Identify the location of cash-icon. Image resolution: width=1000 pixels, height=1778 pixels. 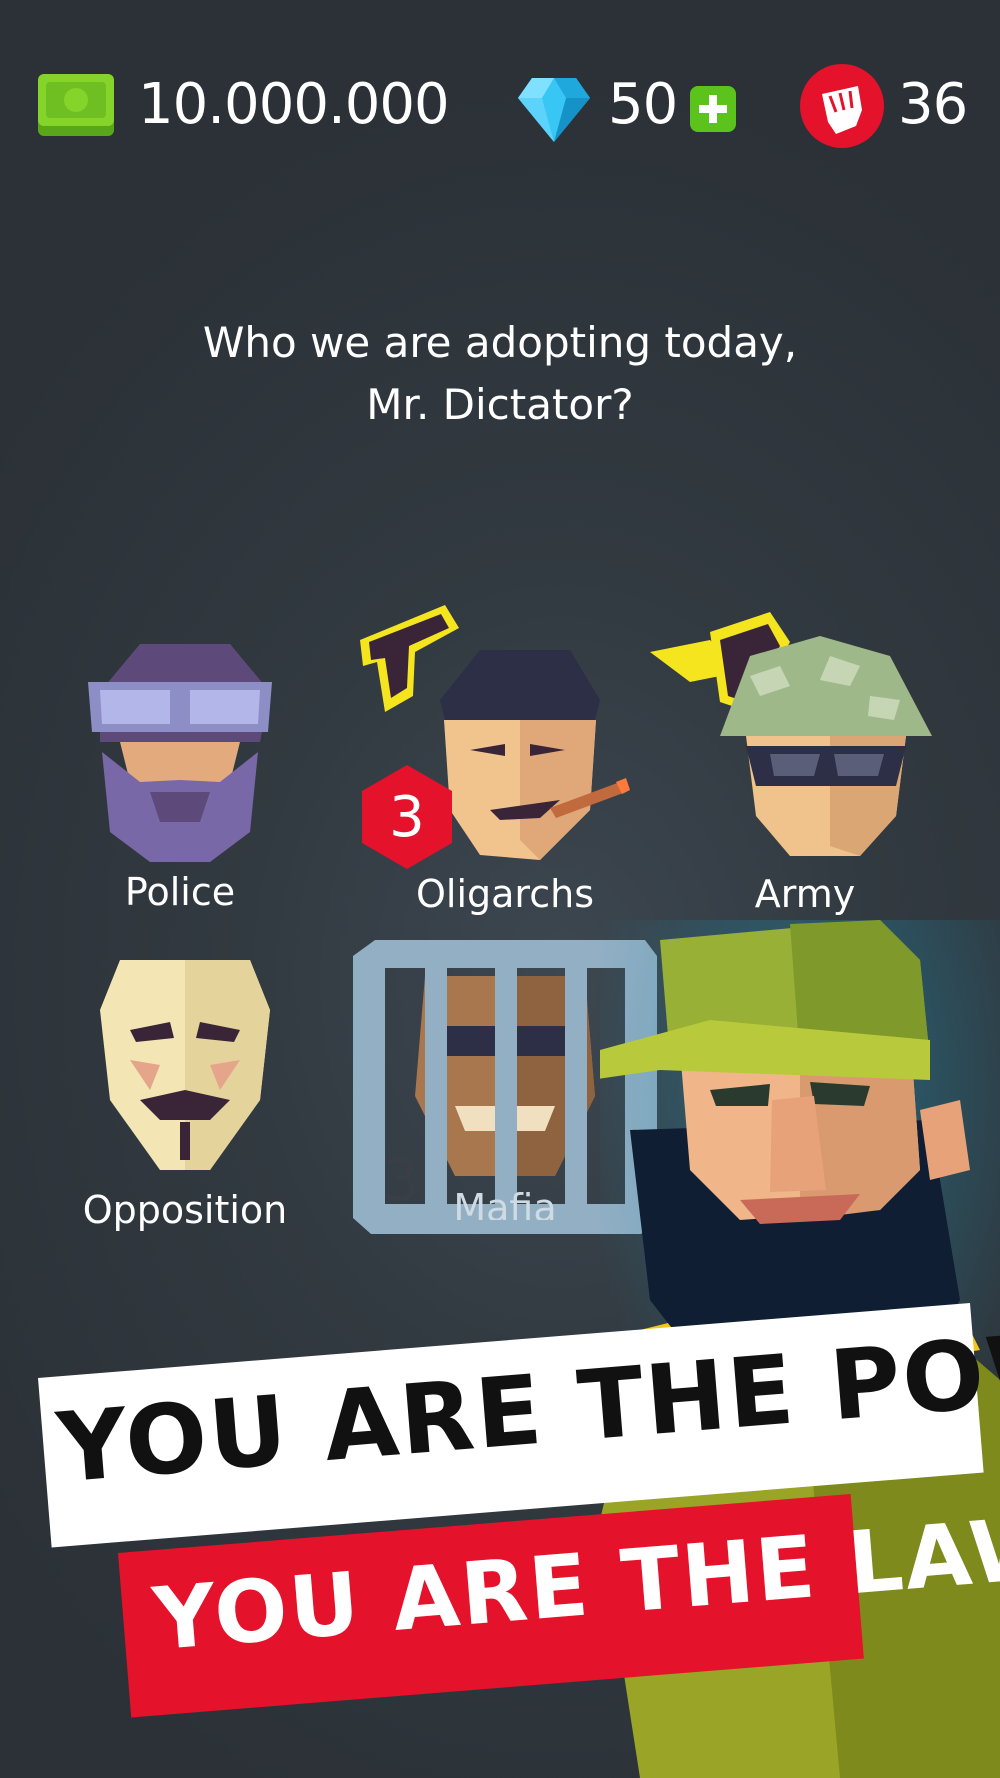
(76, 105).